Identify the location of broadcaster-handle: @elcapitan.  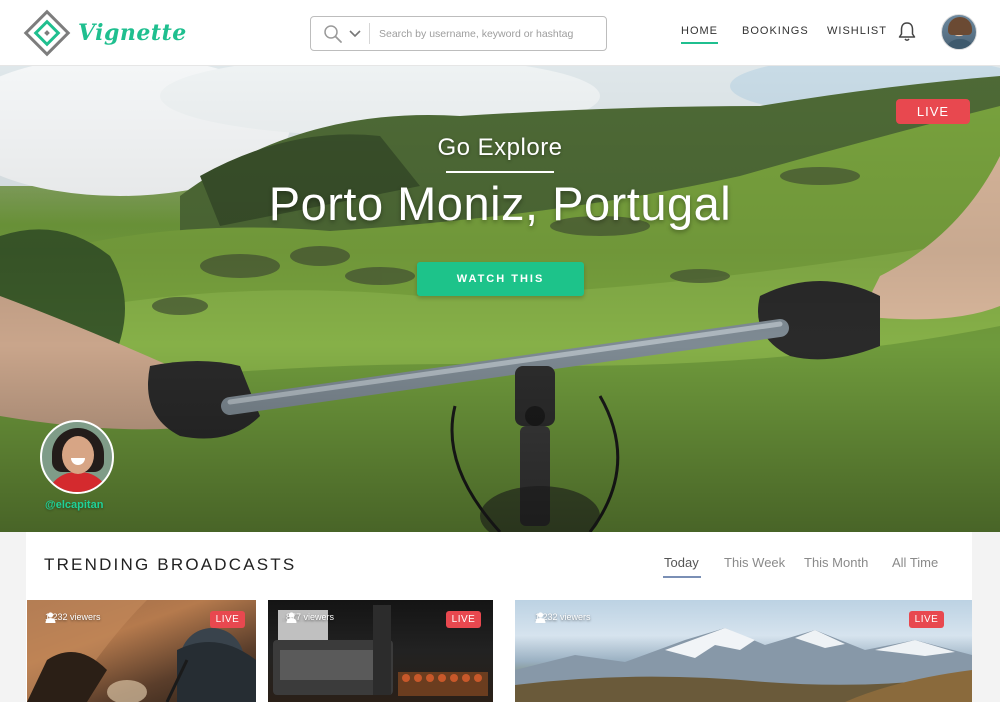
(74, 505).